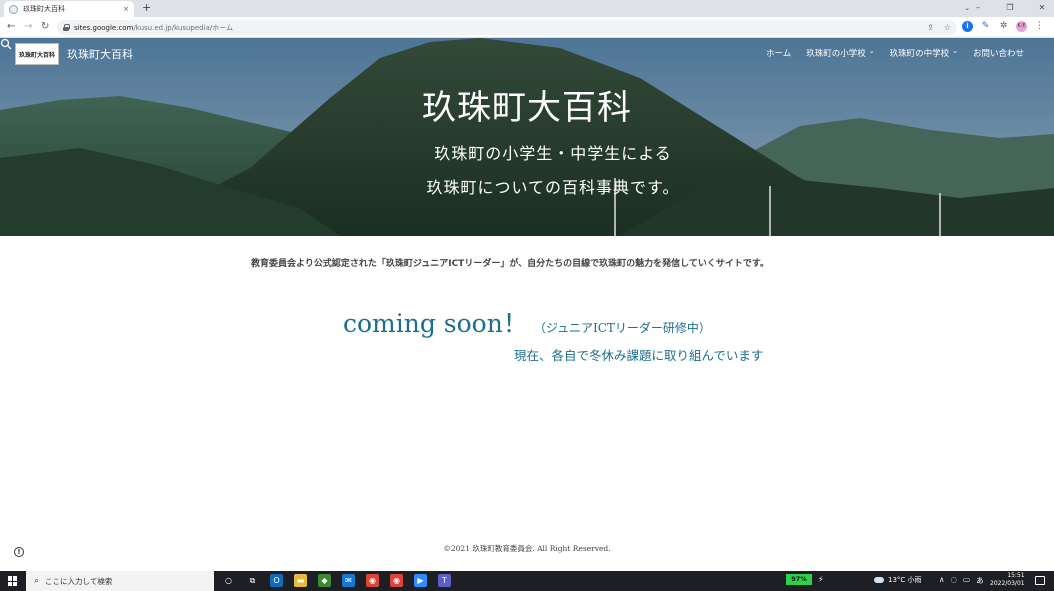 This screenshot has width=1054, height=591. What do you see at coordinates (639, 355) in the screenshot?
I see `status-message: 現在、各自で冬休み課題に取り組んでいます` at bounding box center [639, 355].